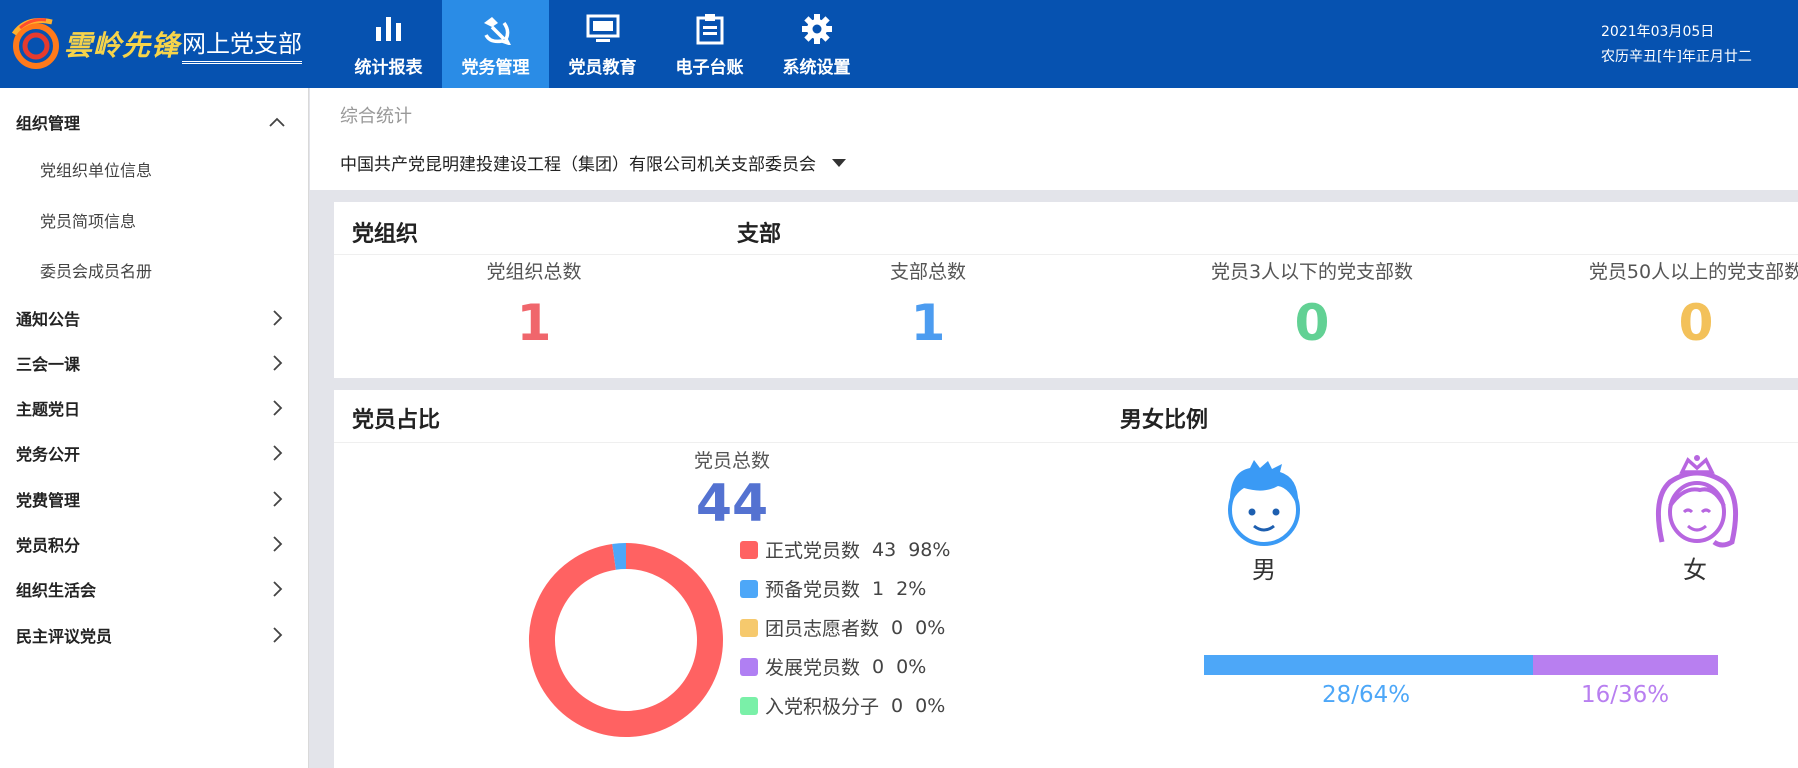  Describe the element at coordinates (56, 590) in the screenshot. I see `sidebar-item-label: 组织生活会` at that location.